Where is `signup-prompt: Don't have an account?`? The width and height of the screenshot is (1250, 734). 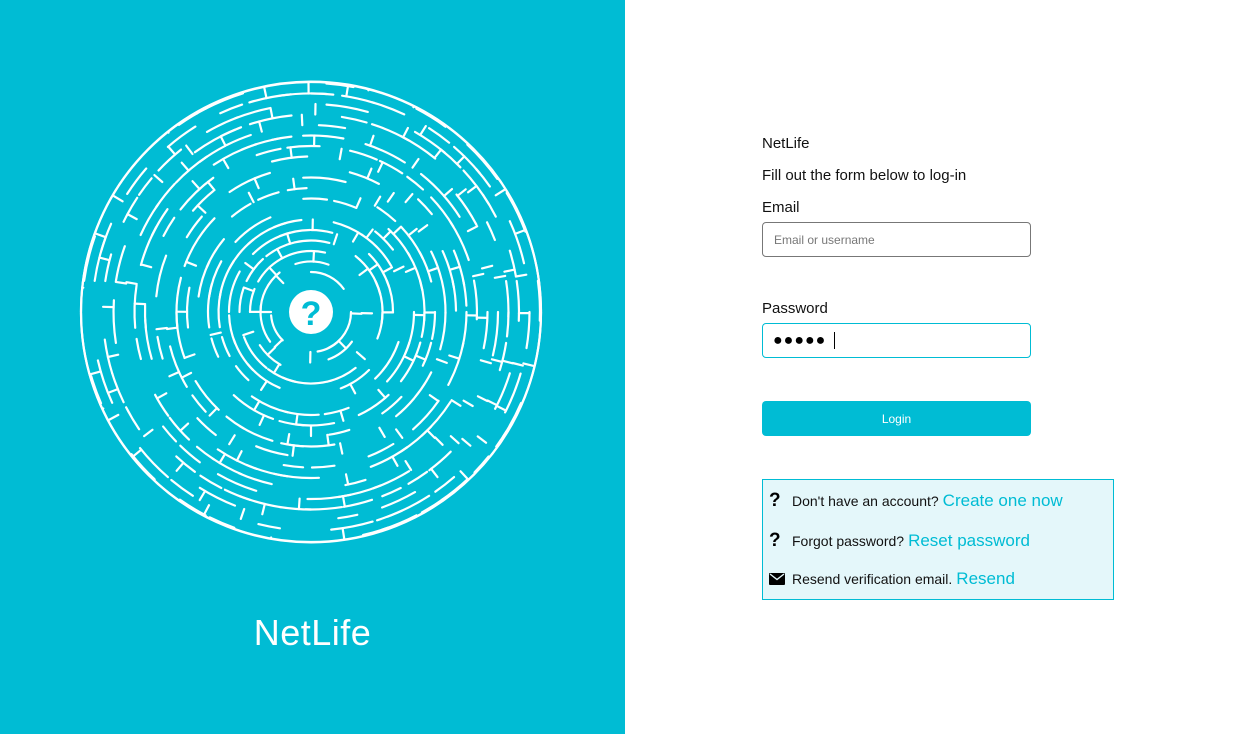
signup-prompt: Don't have an account? is located at coordinates (865, 501).